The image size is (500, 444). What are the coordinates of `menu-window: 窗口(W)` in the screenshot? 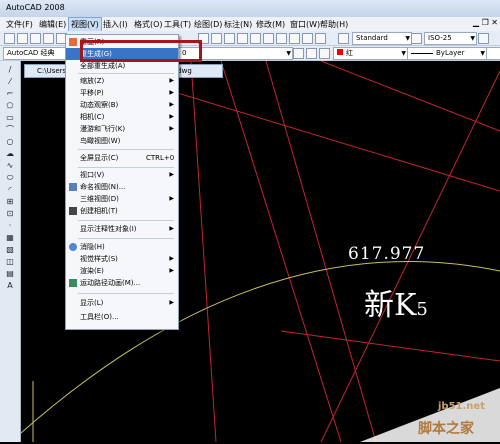 It's located at (305, 24).